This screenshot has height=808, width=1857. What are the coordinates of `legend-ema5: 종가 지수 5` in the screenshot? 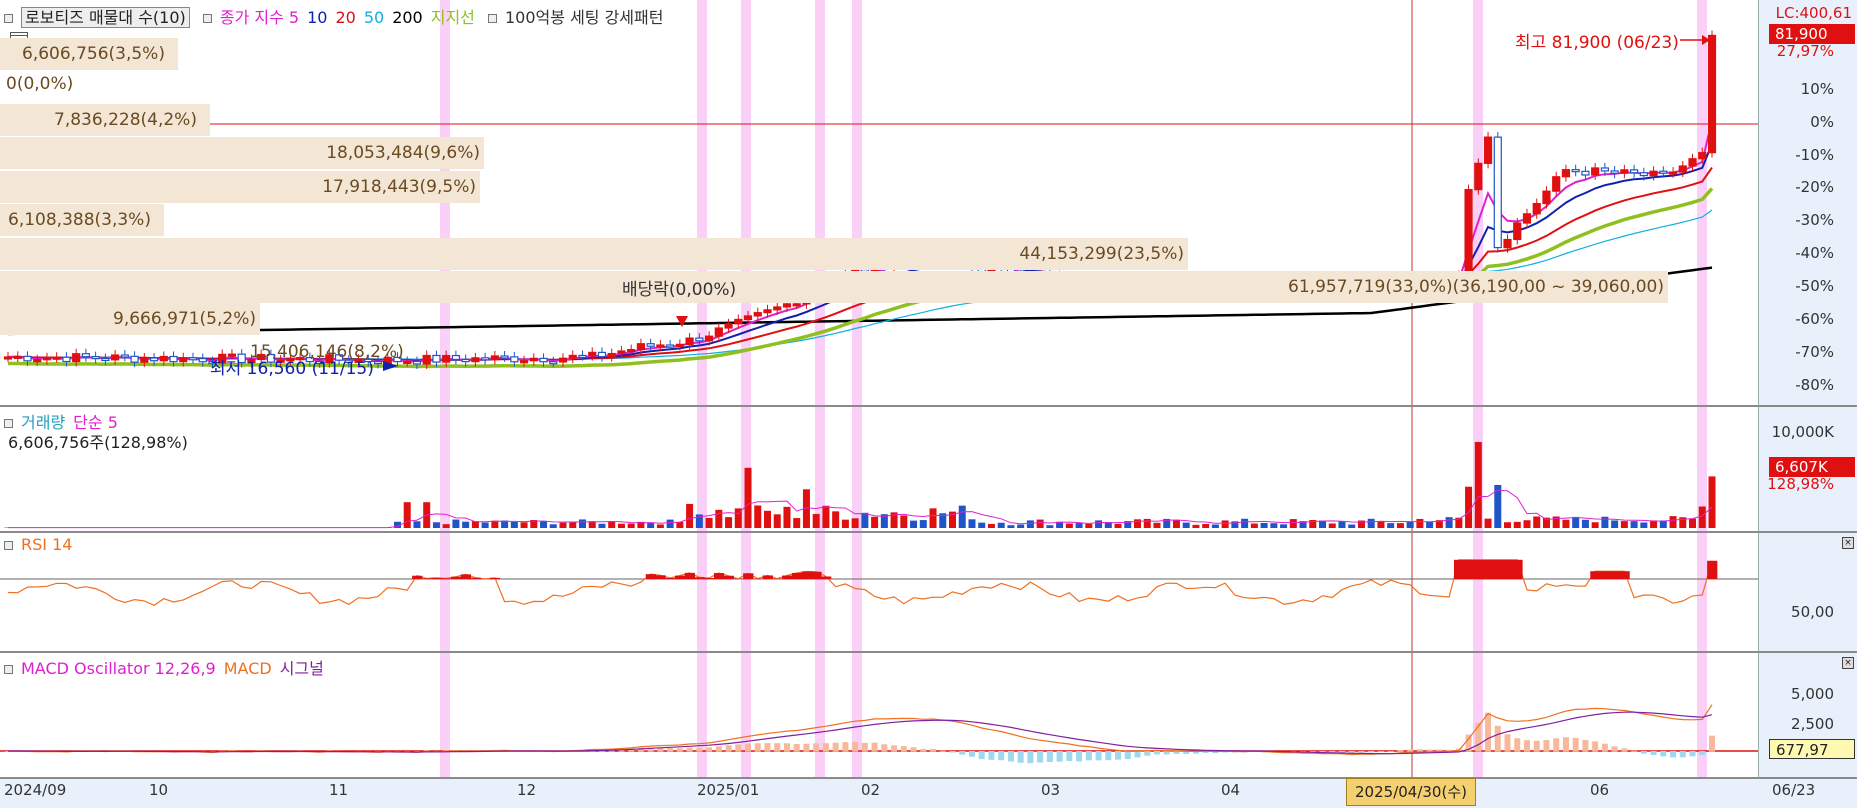 It's located at (259, 17).